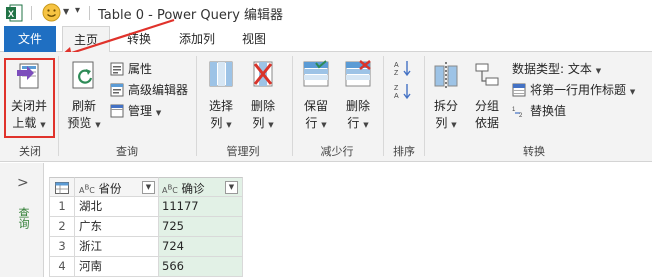 This screenshot has height=277, width=652. Describe the element at coordinates (514, 110) in the screenshot. I see `svg-text: 1` at that location.